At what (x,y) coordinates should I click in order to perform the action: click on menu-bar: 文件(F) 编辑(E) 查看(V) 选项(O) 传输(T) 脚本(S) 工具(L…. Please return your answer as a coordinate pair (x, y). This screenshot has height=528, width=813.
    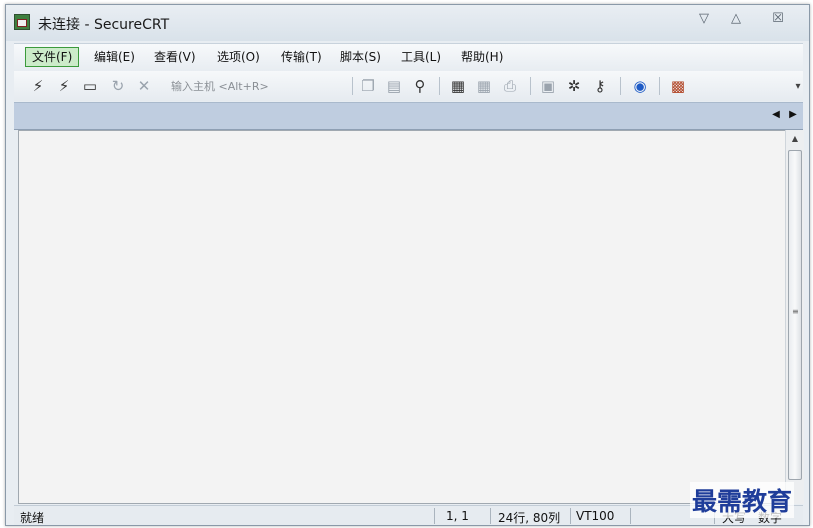
    Looking at the image, I should click on (408, 57).